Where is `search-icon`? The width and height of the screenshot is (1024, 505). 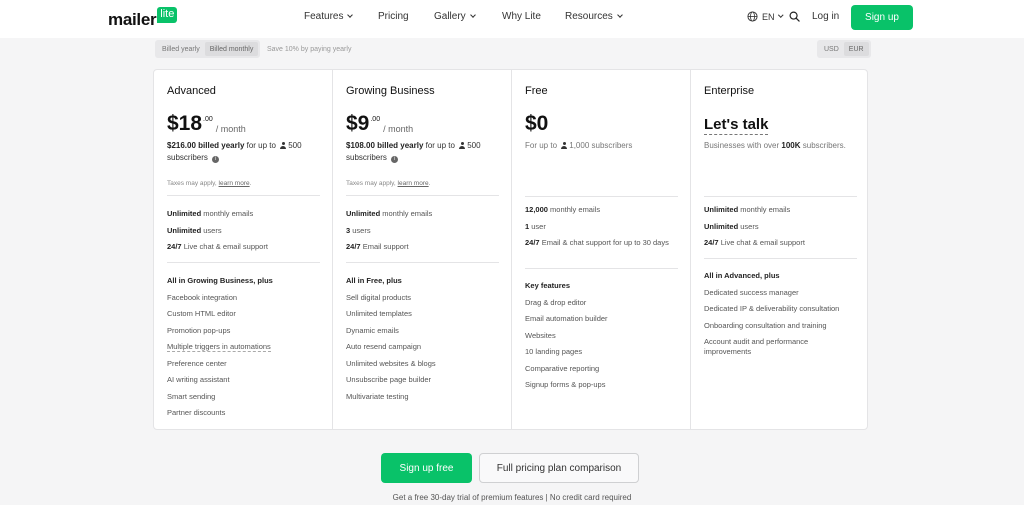 search-icon is located at coordinates (794, 16).